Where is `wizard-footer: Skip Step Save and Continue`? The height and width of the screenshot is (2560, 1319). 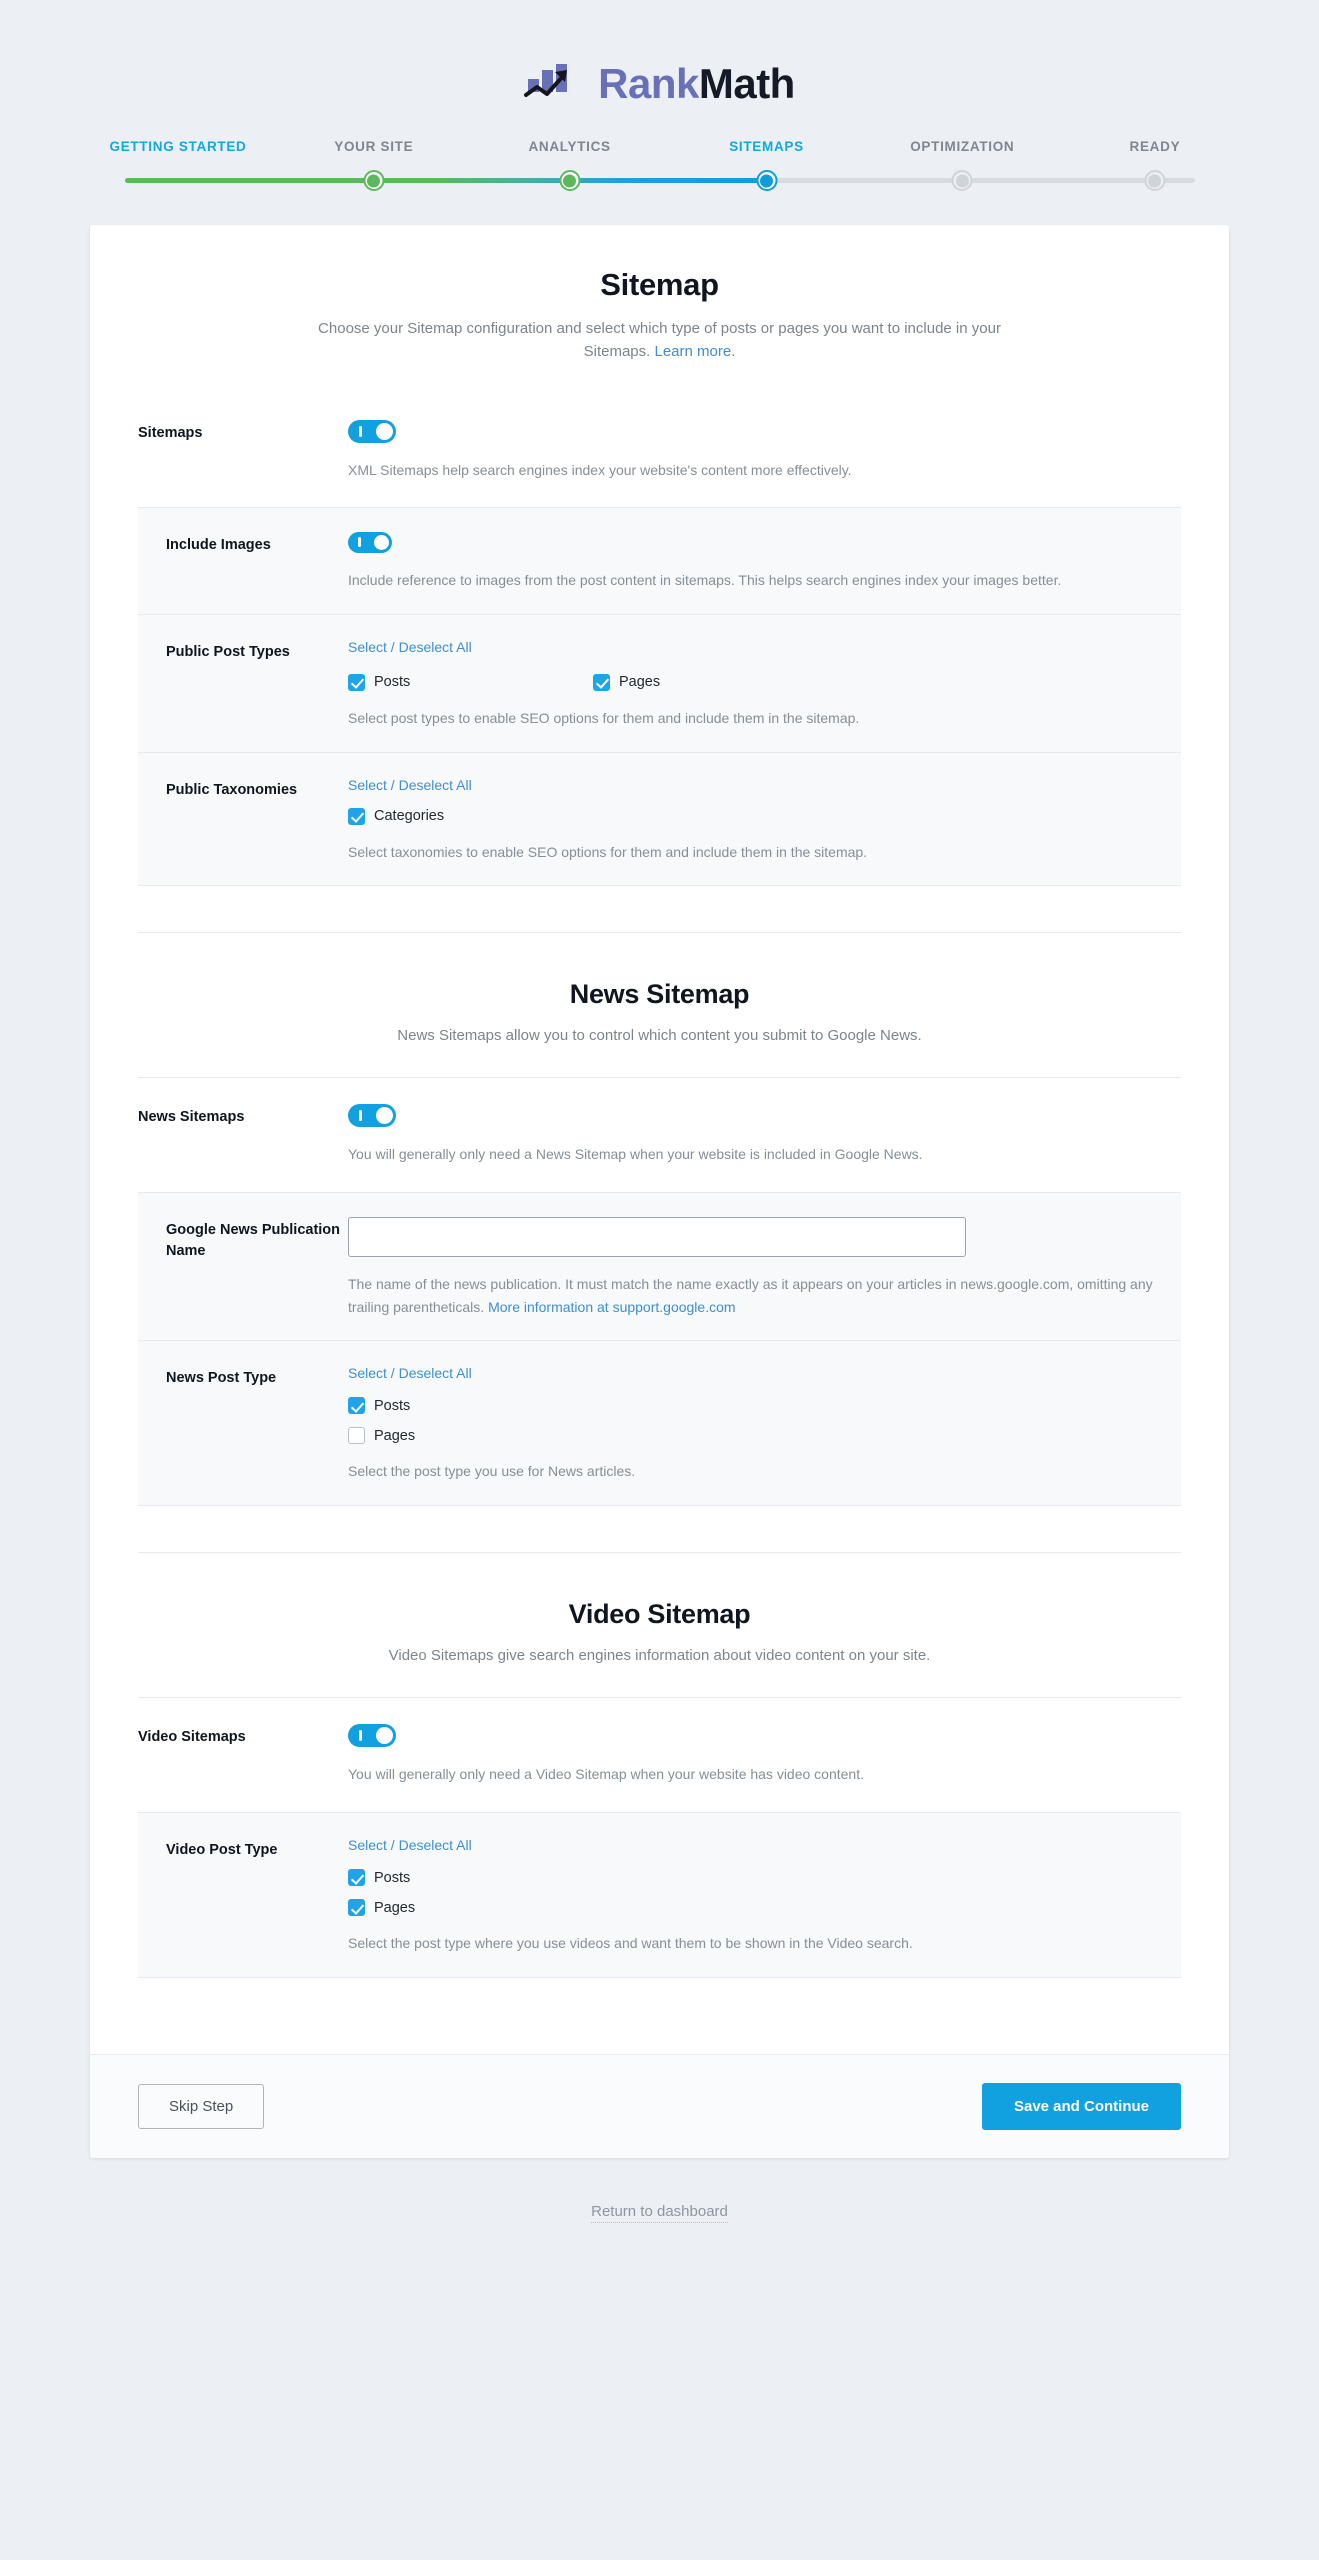
wizard-footer: Skip Step Save and Continue is located at coordinates (659, 2105).